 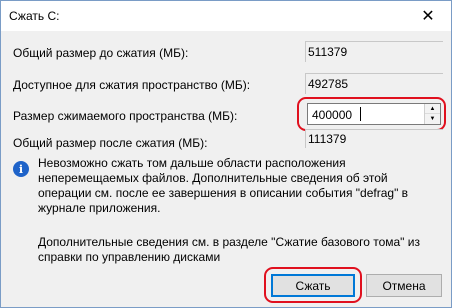 What do you see at coordinates (328, 52) in the screenshot?
I see `total-before-value: 511379` at bounding box center [328, 52].